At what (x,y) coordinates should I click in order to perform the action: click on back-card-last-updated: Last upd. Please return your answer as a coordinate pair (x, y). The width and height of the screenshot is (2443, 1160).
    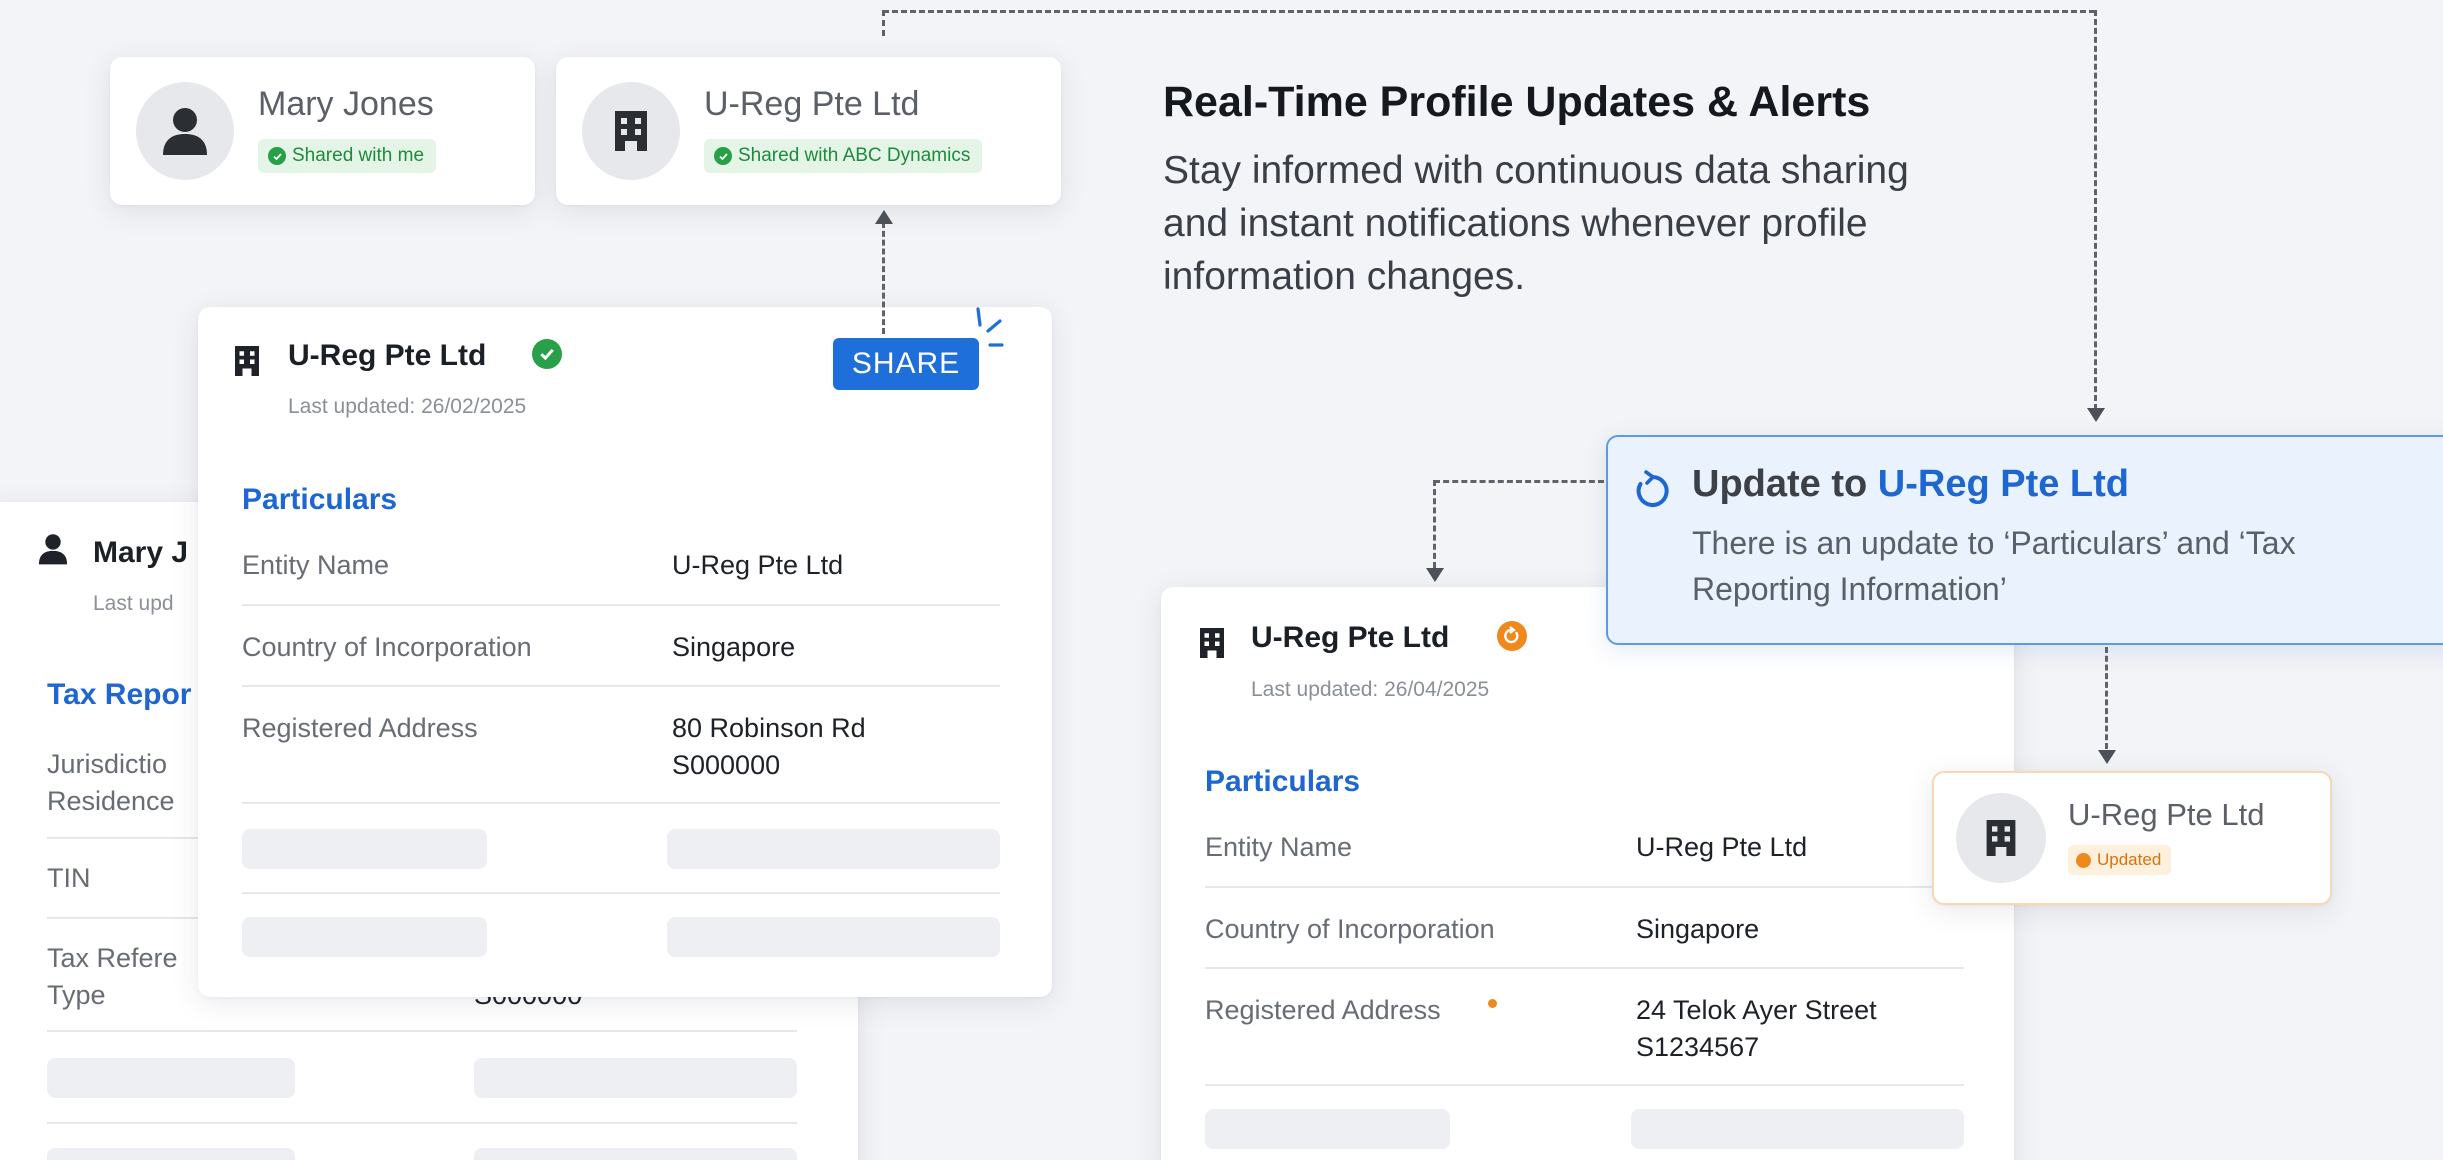
    Looking at the image, I should click on (133, 603).